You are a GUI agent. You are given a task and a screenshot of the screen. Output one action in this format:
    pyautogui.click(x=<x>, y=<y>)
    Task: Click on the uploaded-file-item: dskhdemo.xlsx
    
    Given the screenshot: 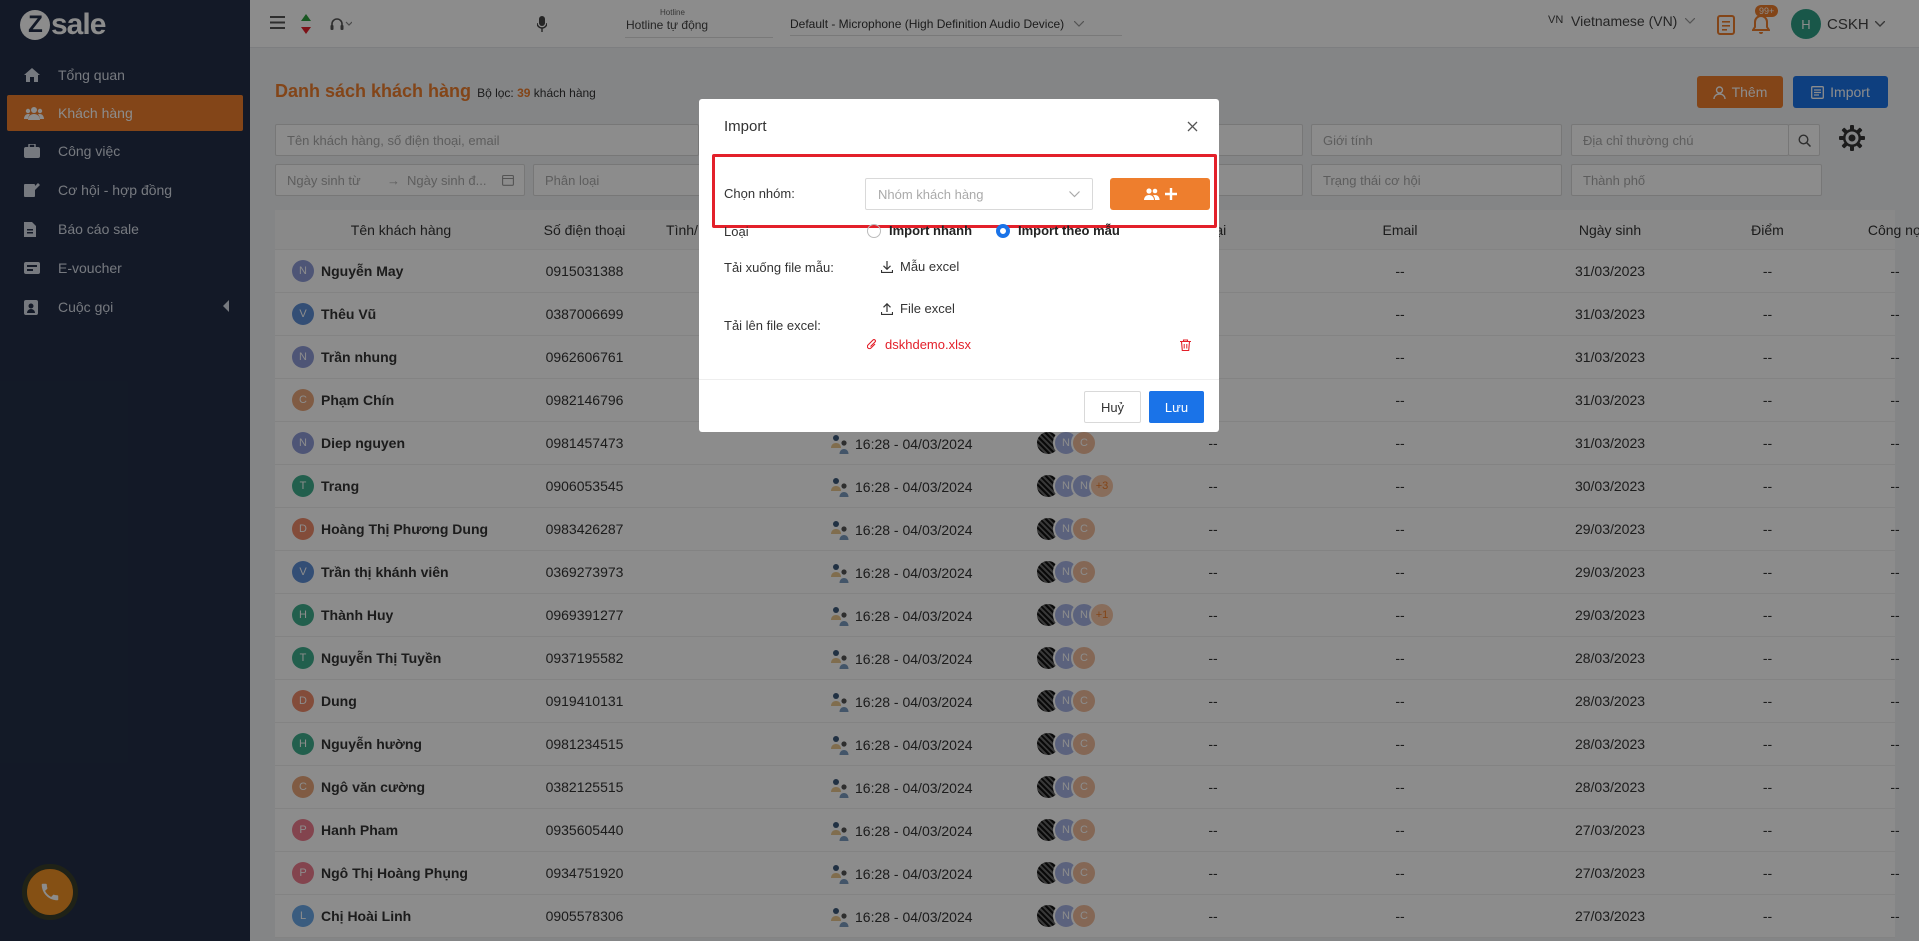 What is the action you would take?
    pyautogui.click(x=1029, y=344)
    